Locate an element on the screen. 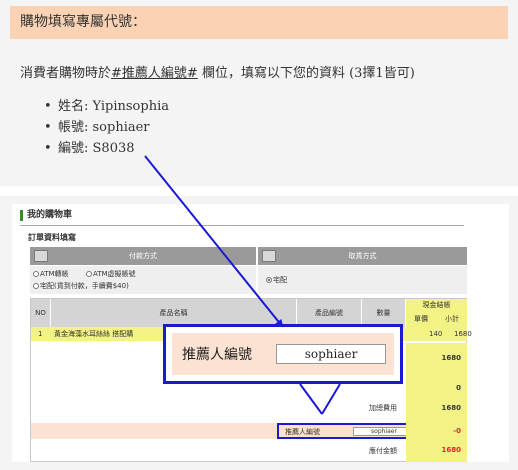 The width and height of the screenshot is (518, 470). list-item-account: • 帳號: sophiaer is located at coordinates (106, 127).